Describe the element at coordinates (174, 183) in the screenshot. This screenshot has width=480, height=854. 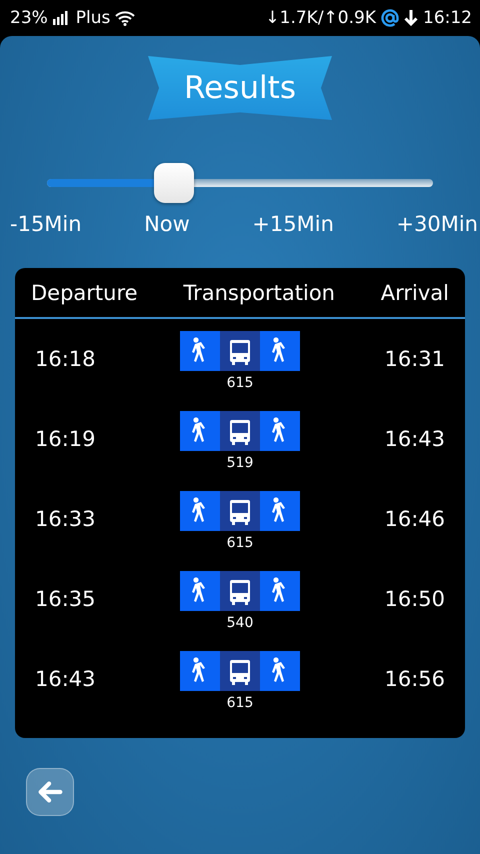
I see `slider-thumb` at that location.